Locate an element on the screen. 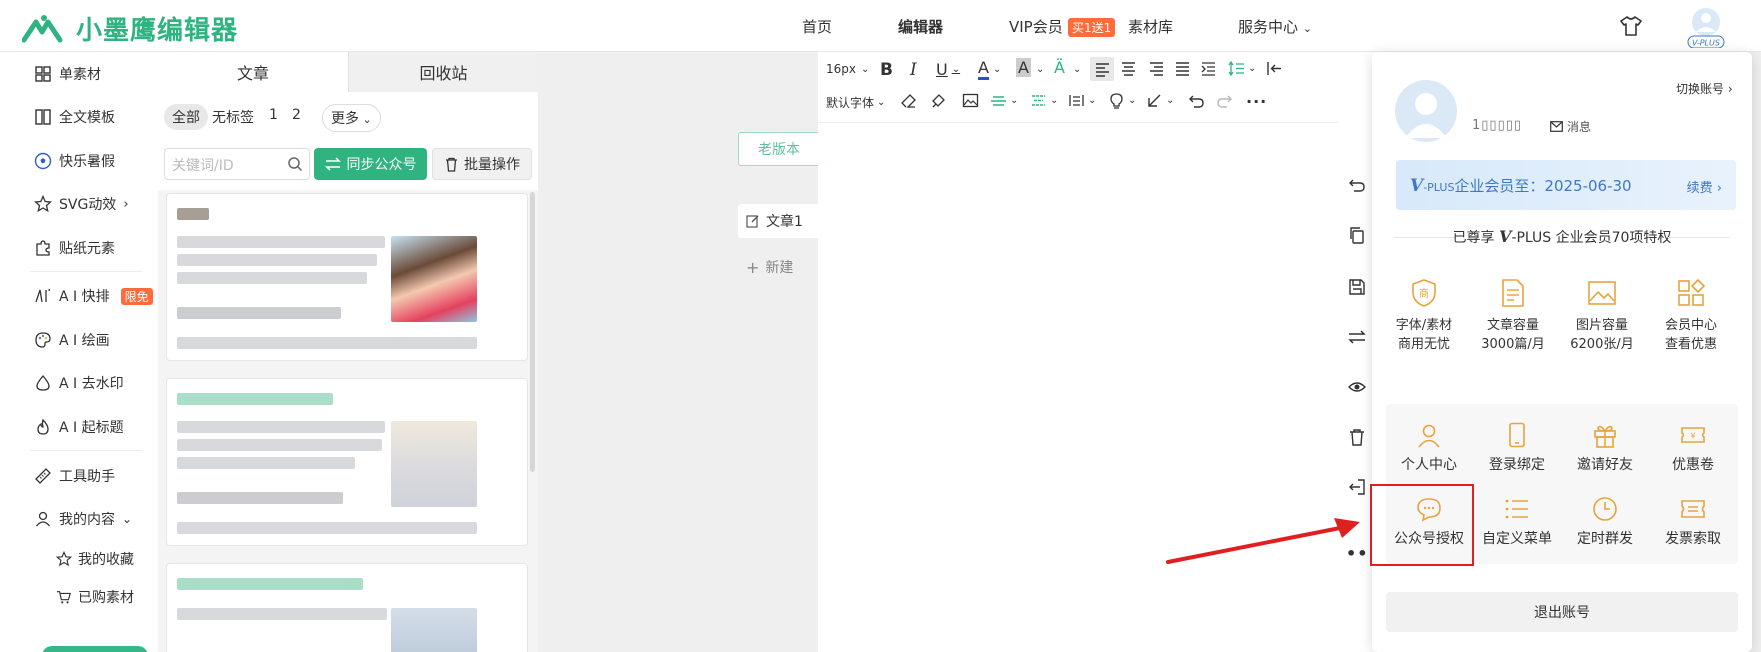  image-icon is located at coordinates (970, 100).